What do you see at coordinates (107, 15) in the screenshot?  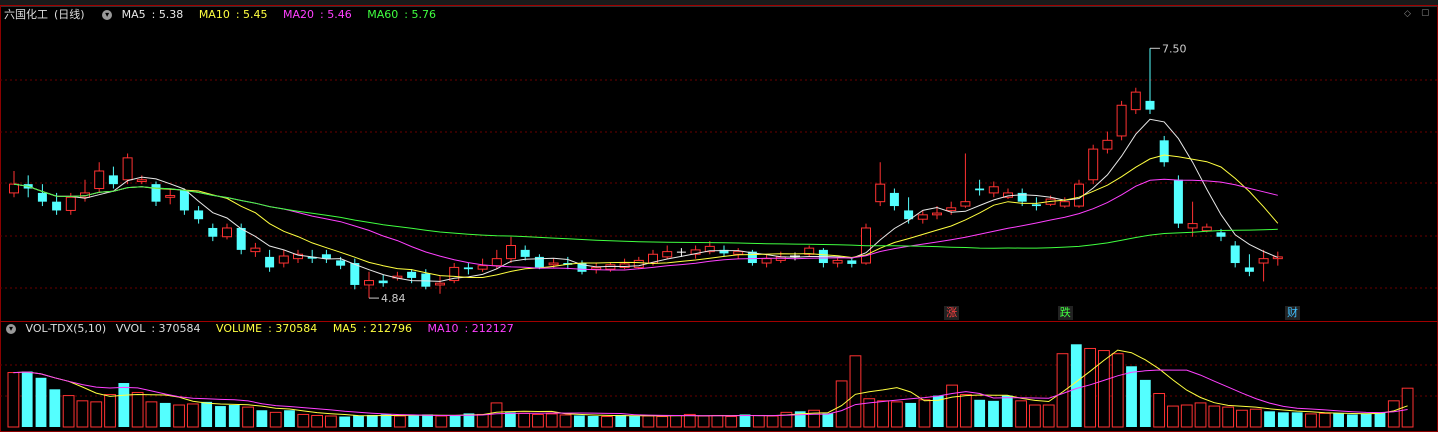 I see `indicator-toggle-icon: ▾` at bounding box center [107, 15].